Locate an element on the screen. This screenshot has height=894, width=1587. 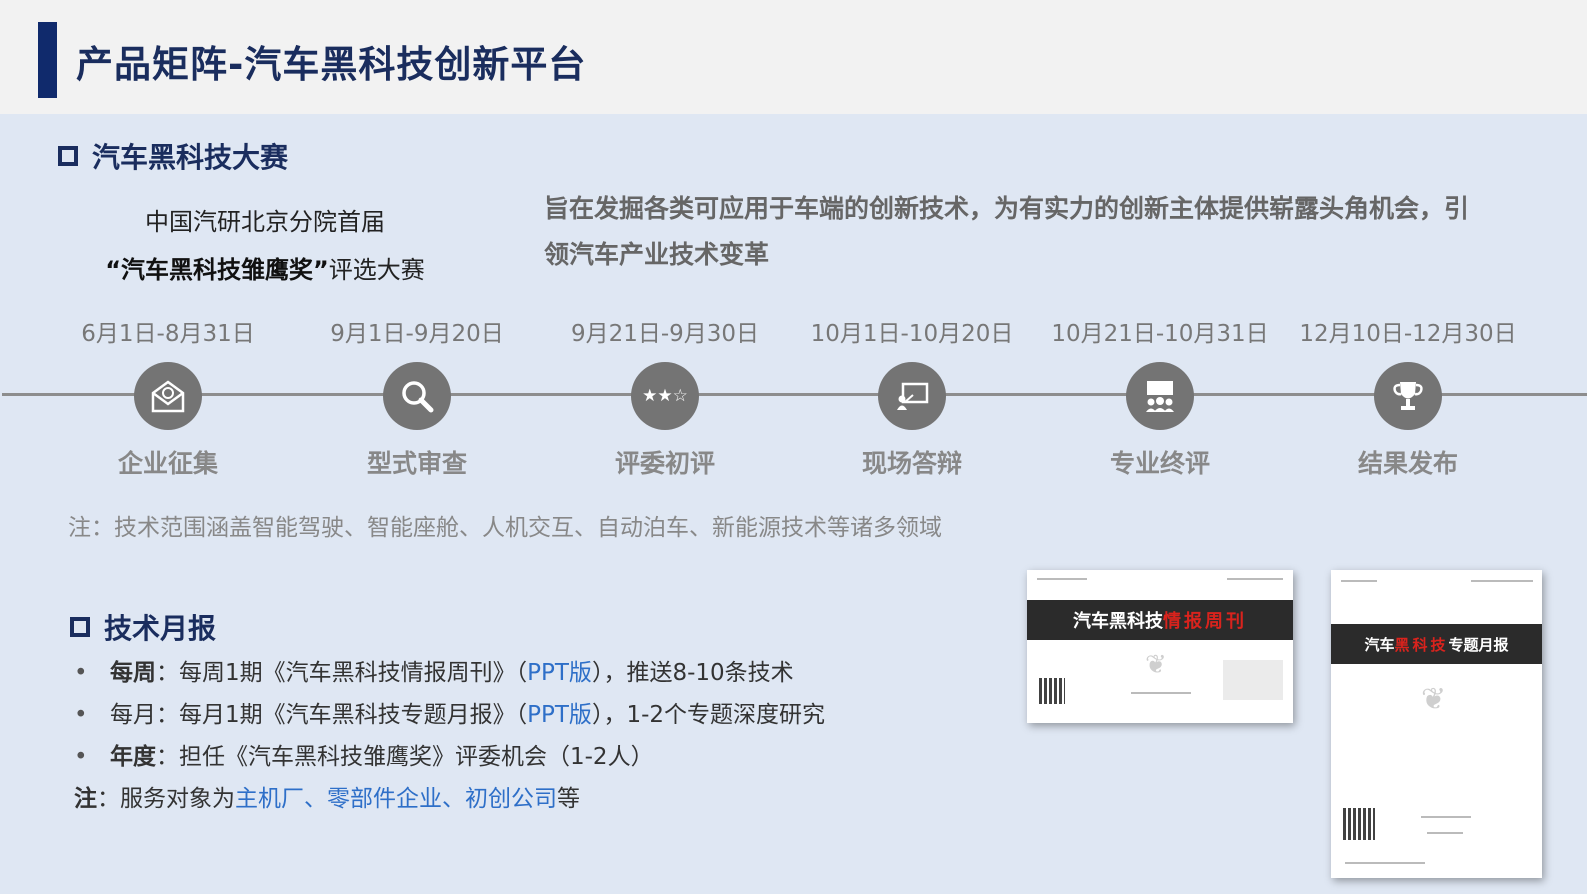
page-title: 产品矩阵-汽车黑科技创新平台 is located at coordinates (331, 64).